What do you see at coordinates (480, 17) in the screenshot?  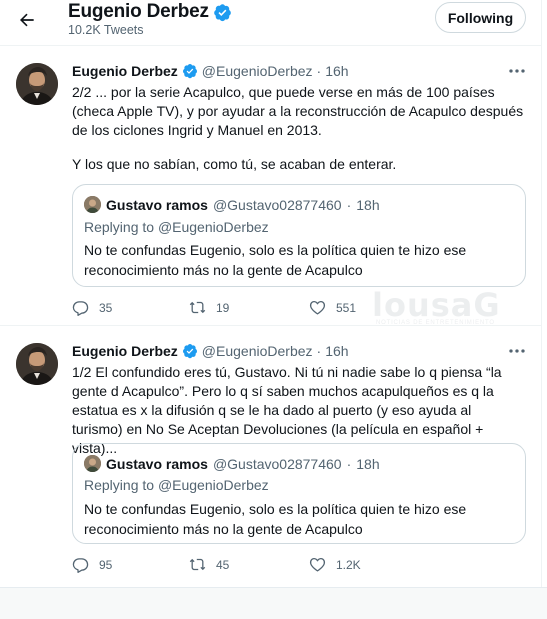 I see `following-button: Following` at bounding box center [480, 17].